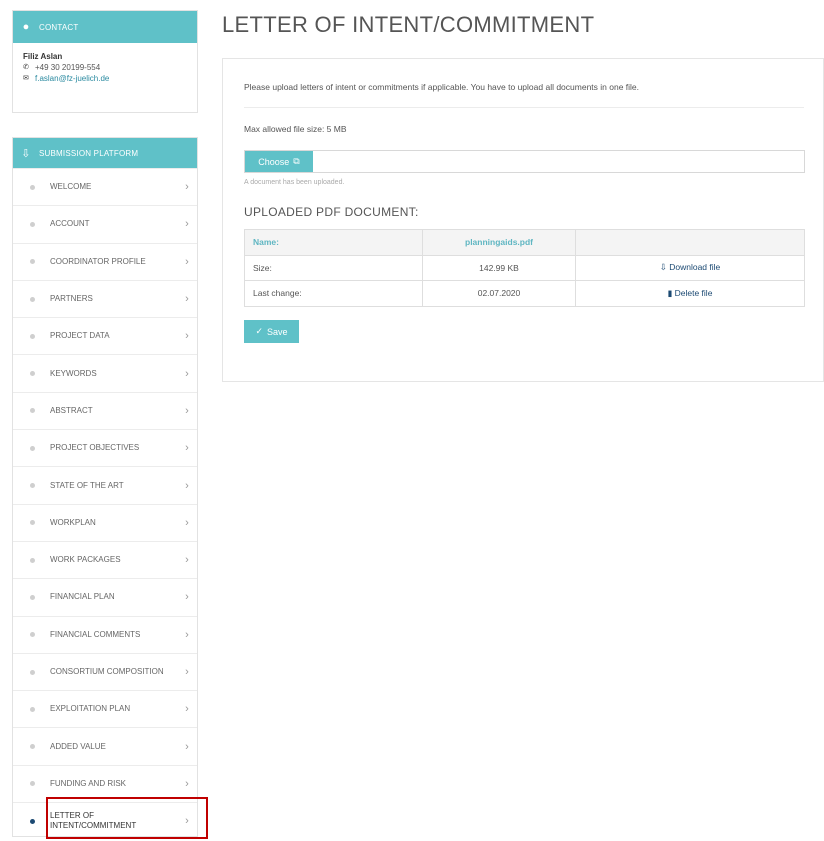 The width and height of the screenshot is (824, 841). What do you see at coordinates (499, 267) in the screenshot?
I see `size-value: 142.99 KB` at bounding box center [499, 267].